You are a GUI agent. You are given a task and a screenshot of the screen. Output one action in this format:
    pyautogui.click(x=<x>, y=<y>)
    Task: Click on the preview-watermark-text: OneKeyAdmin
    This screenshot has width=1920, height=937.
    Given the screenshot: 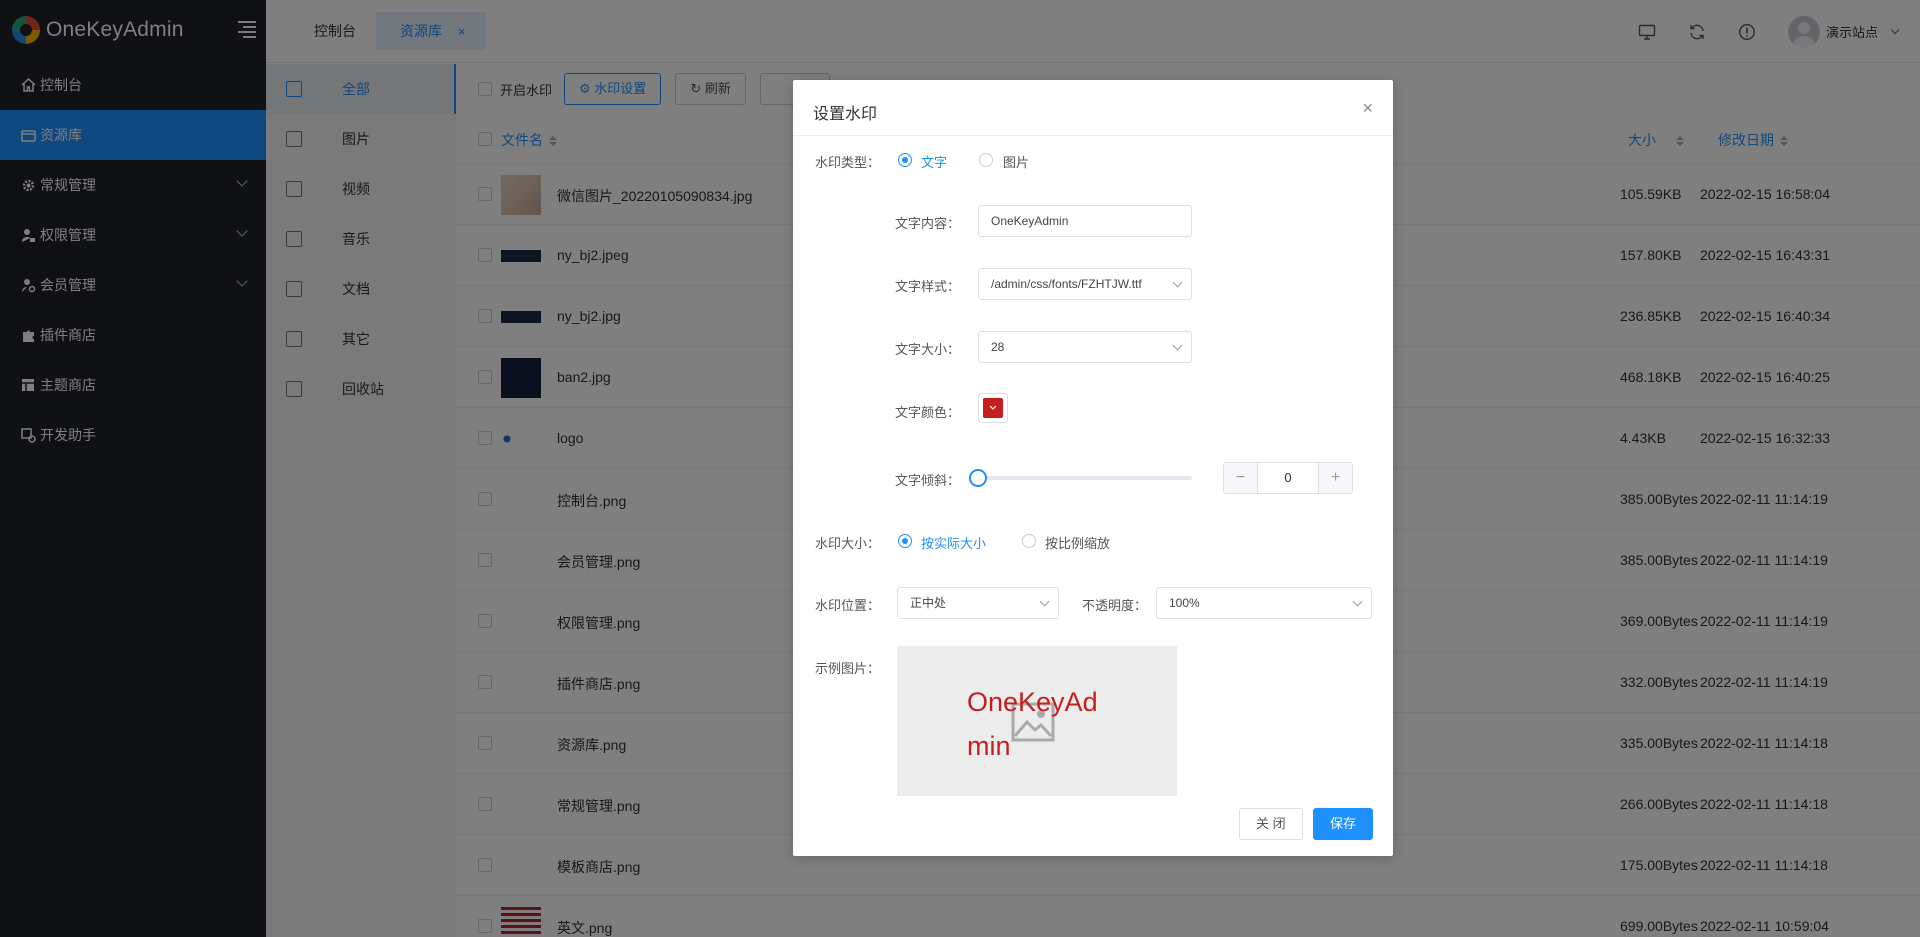 What is the action you would take?
    pyautogui.click(x=1032, y=724)
    